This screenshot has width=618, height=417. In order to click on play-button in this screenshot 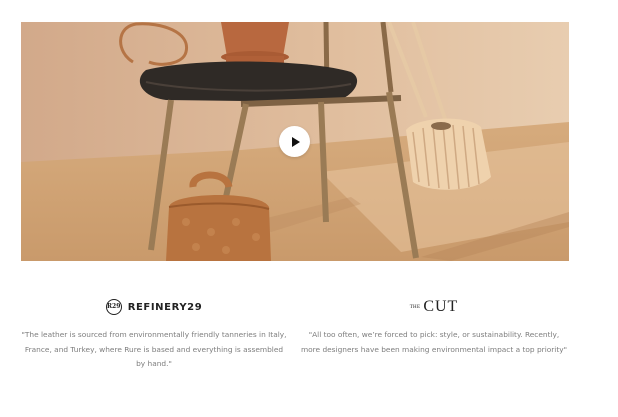, I will do `click(294, 141)`.